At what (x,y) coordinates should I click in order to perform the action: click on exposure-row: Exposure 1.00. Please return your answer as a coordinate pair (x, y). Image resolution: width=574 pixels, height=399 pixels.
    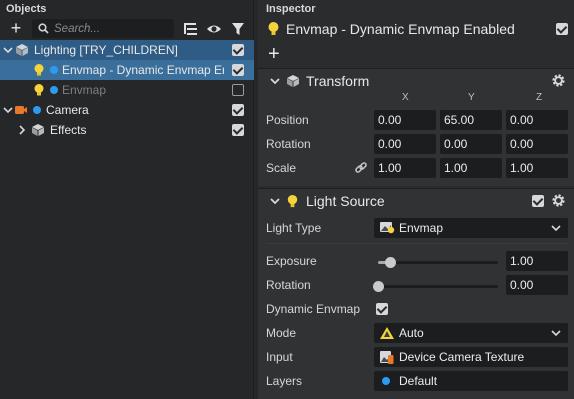
    Looking at the image, I should click on (416, 261).